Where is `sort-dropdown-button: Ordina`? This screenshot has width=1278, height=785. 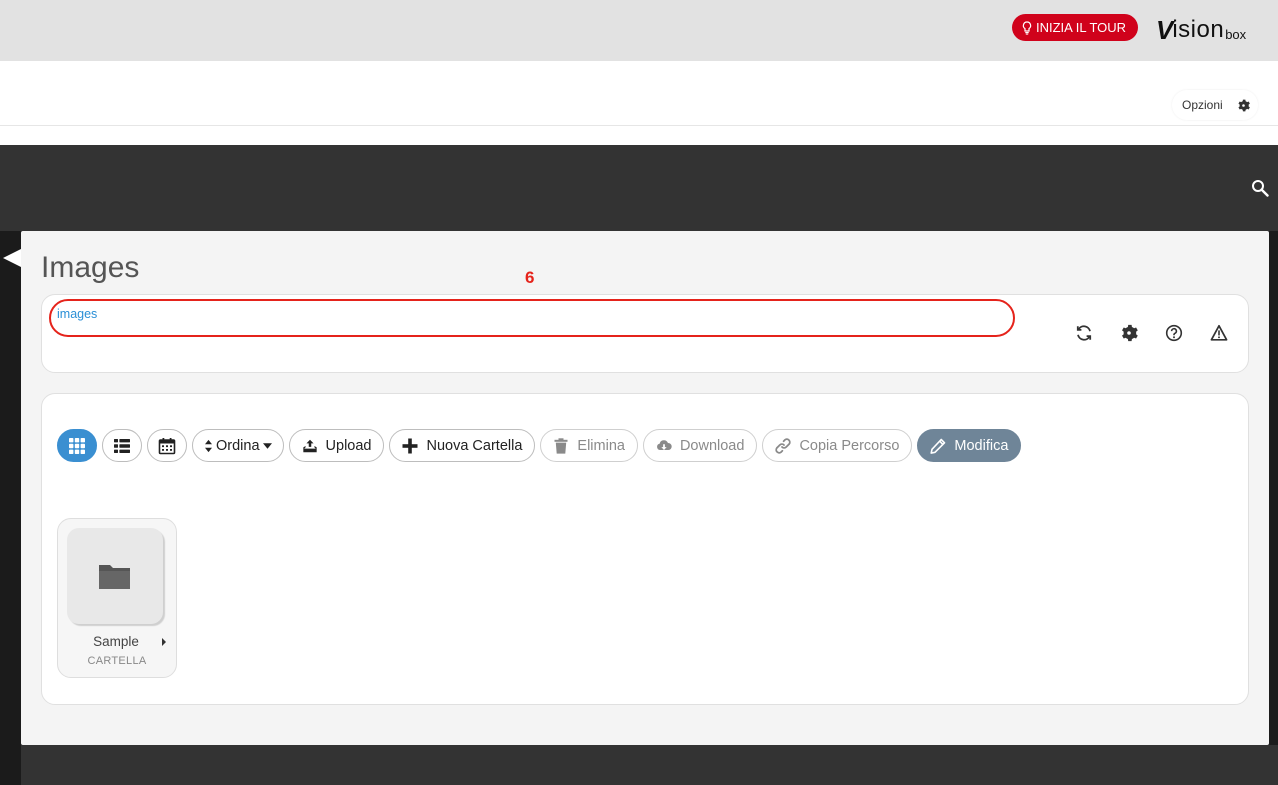 sort-dropdown-button: Ordina is located at coordinates (238, 445).